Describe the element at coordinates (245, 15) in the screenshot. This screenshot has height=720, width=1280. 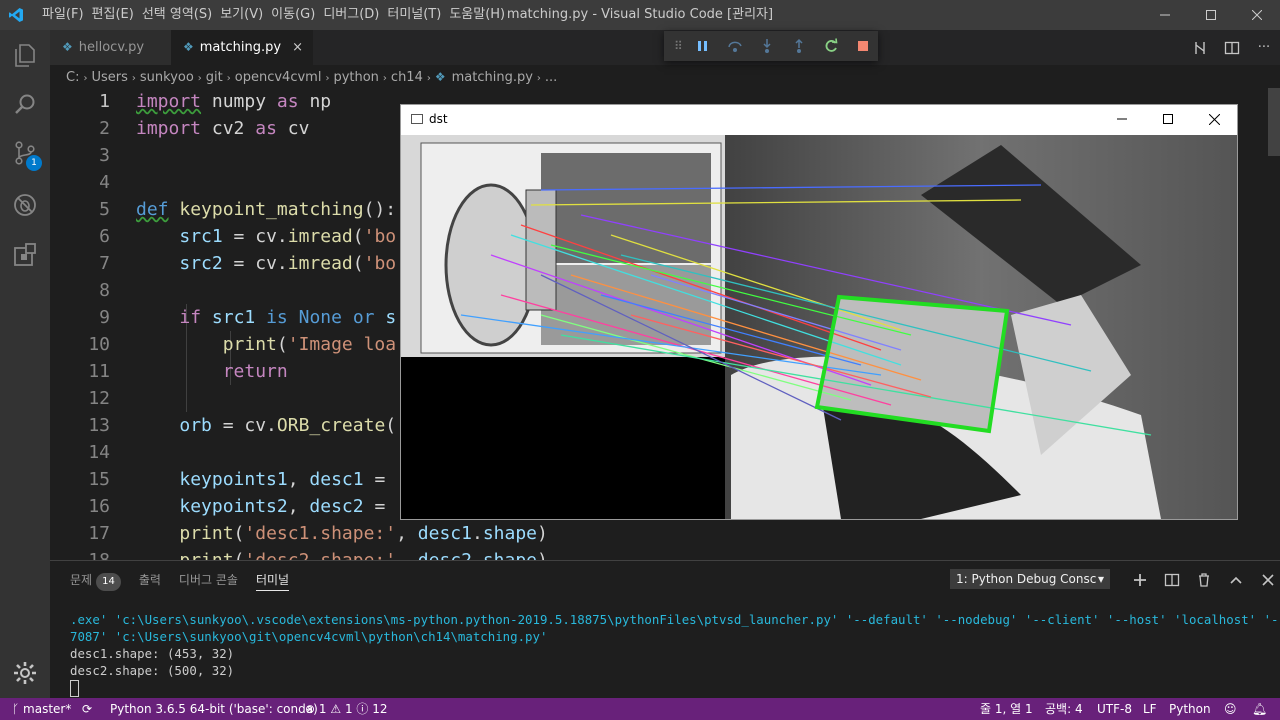
I see `menu-view: 보기(V)` at that location.